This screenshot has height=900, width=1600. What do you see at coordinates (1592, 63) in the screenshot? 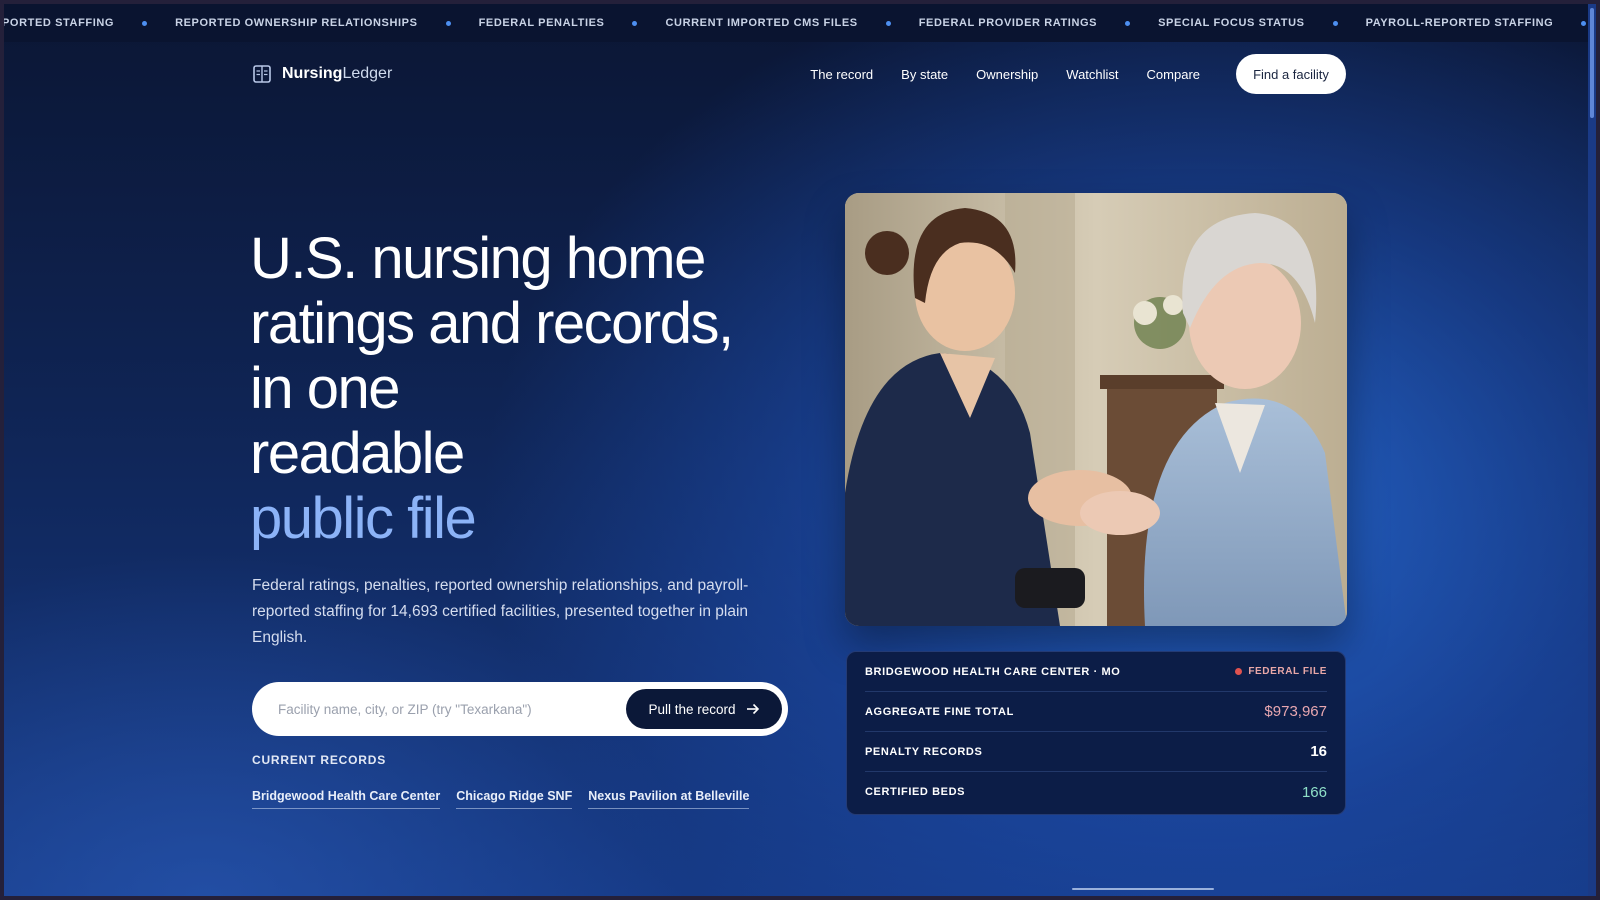
I see `scrollbar-thumb` at bounding box center [1592, 63].